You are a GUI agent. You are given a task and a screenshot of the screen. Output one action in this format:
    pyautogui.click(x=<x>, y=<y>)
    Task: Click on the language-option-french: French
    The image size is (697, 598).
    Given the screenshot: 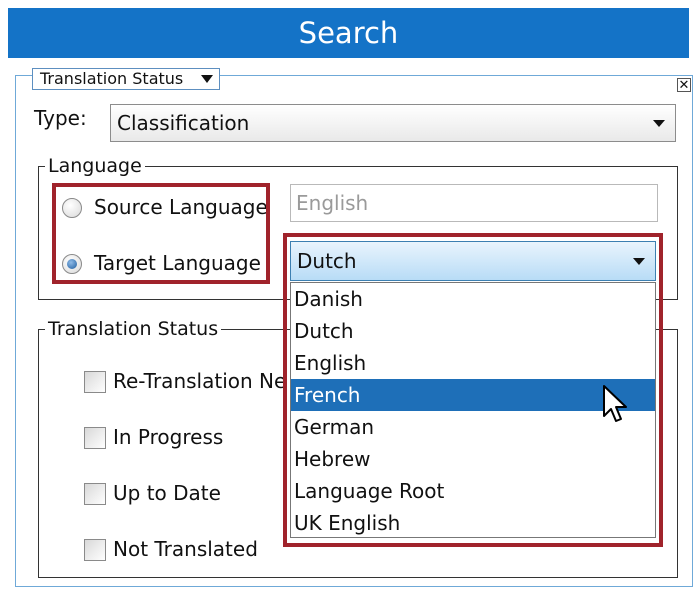 What is the action you would take?
    pyautogui.click(x=473, y=395)
    